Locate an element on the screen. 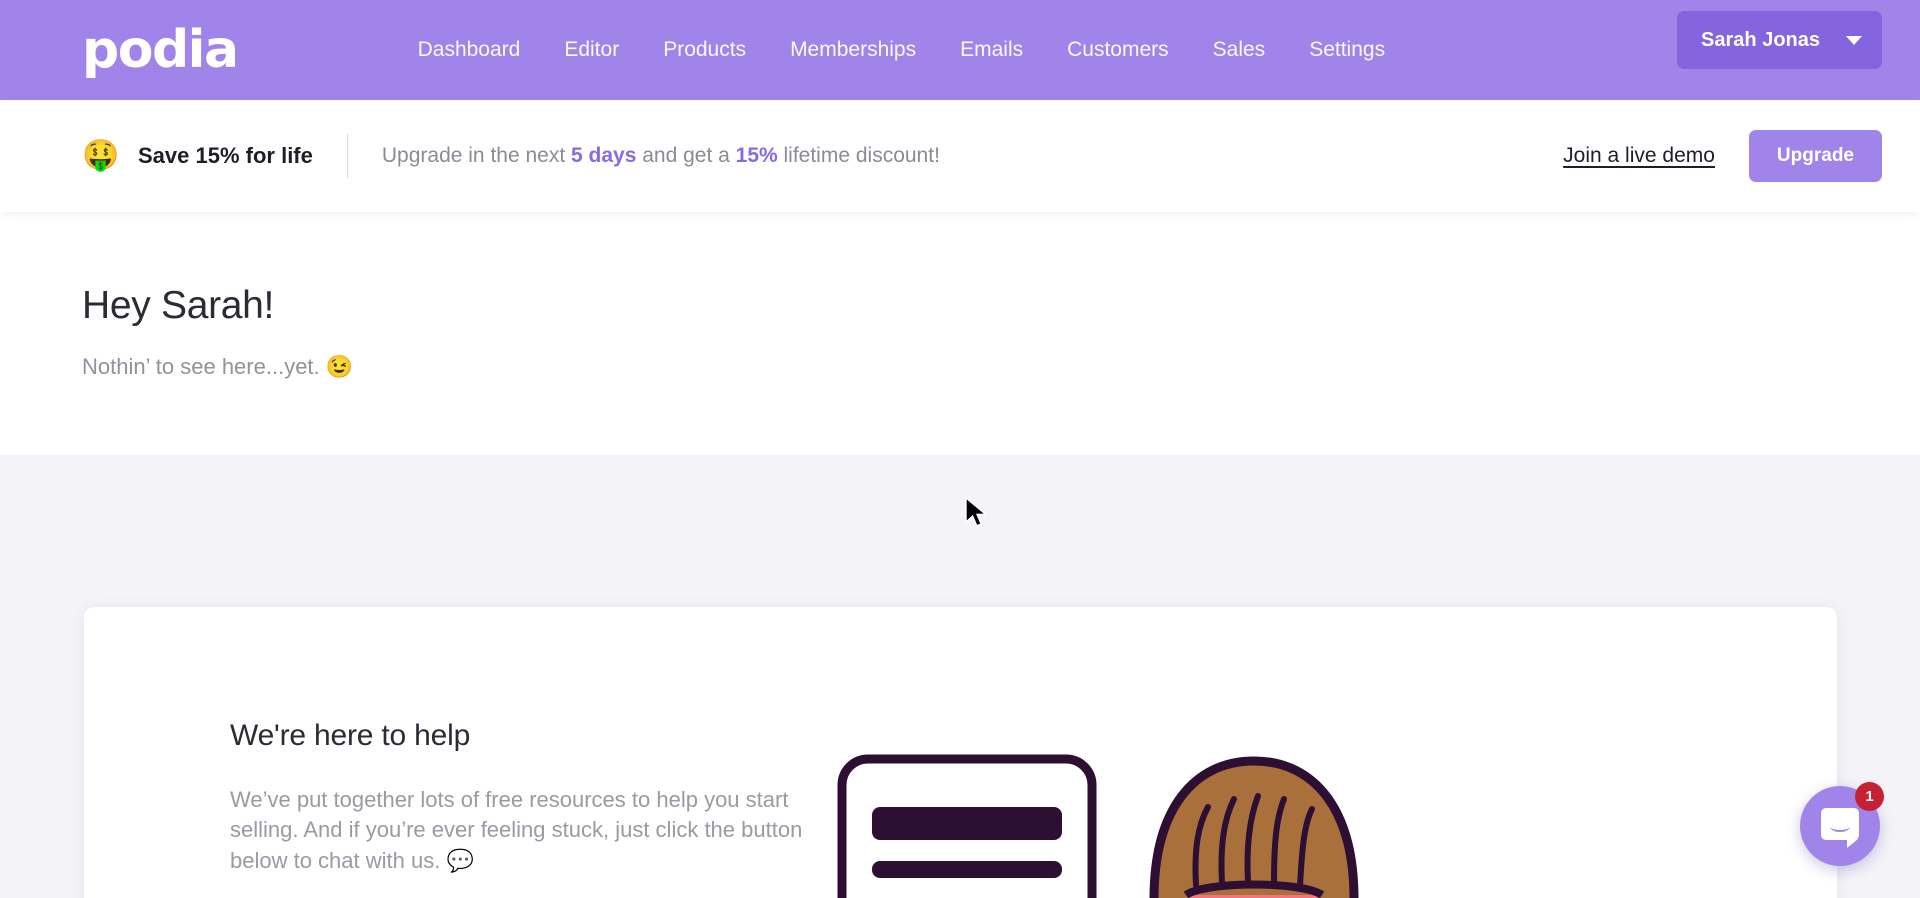 Image resolution: width=1920 pixels, height=898 pixels. page-title: Hey Sarah! is located at coordinates (178, 305).